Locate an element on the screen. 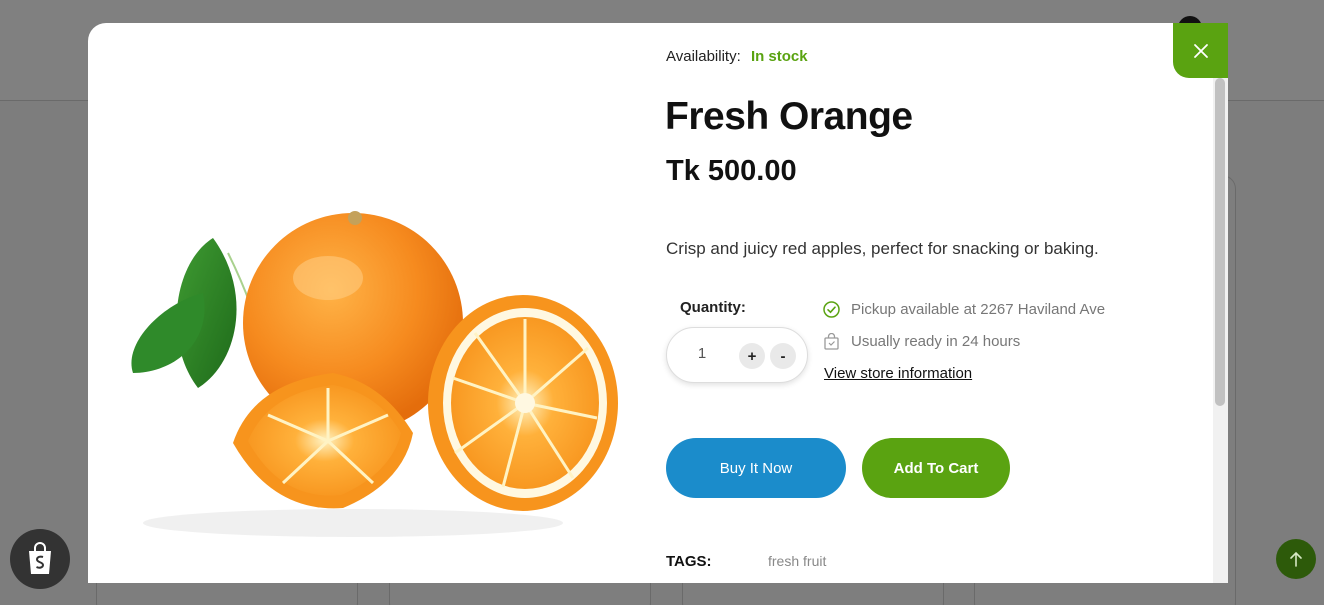 The width and height of the screenshot is (1324, 605). close-modal-button is located at coordinates (1200, 50).